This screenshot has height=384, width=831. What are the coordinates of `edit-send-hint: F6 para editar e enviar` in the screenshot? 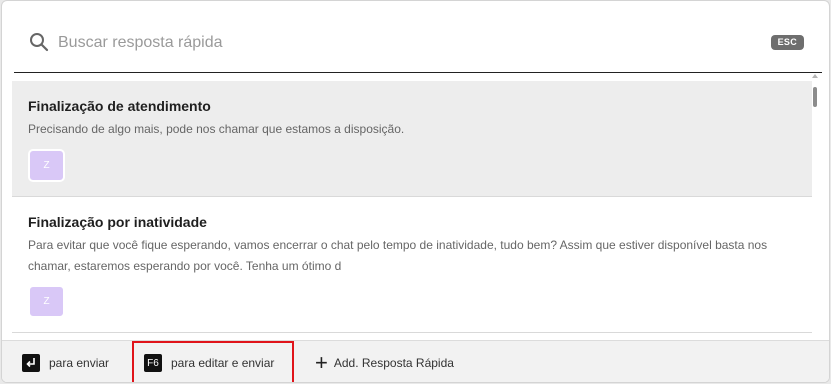 It's located at (213, 361).